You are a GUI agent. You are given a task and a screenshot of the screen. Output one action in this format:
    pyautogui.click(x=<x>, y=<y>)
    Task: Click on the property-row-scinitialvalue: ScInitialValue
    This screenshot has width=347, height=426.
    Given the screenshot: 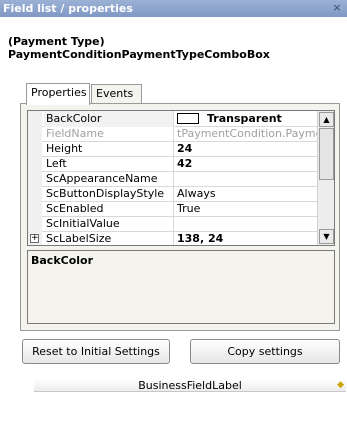 What is the action you would take?
    pyautogui.click(x=173, y=224)
    